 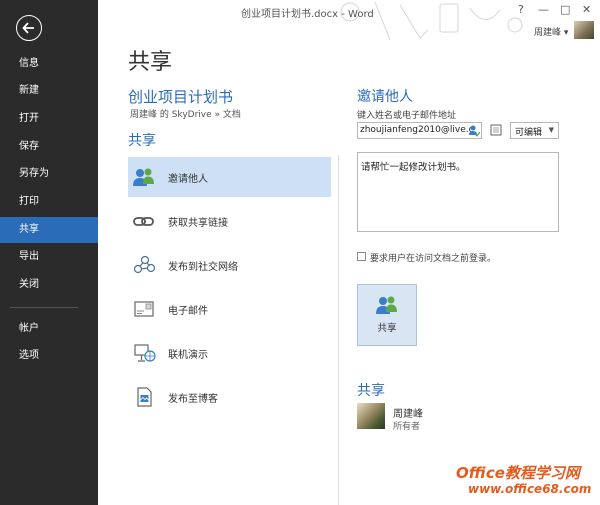 What do you see at coordinates (198, 223) in the screenshot?
I see `share-option-label: 获取共享链接` at bounding box center [198, 223].